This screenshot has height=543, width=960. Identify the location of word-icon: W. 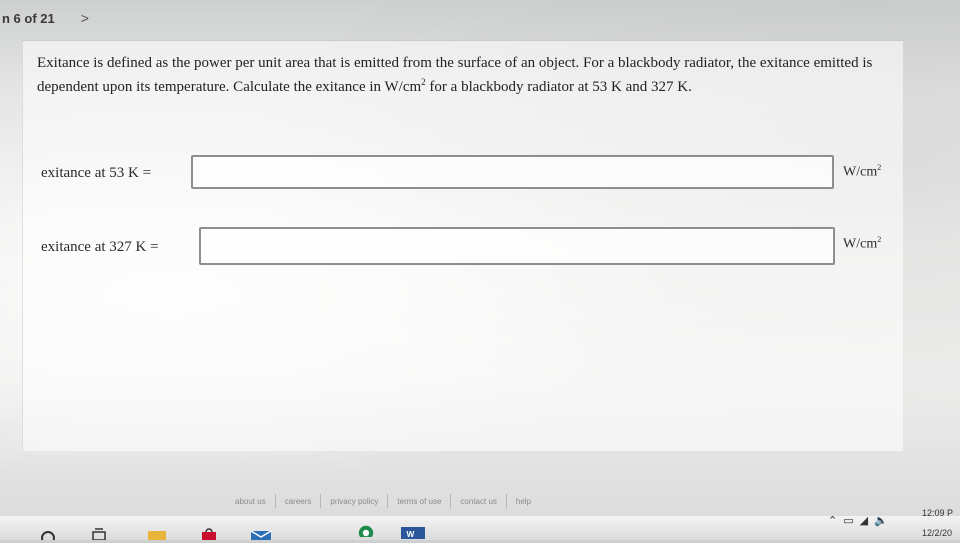
(413, 533).